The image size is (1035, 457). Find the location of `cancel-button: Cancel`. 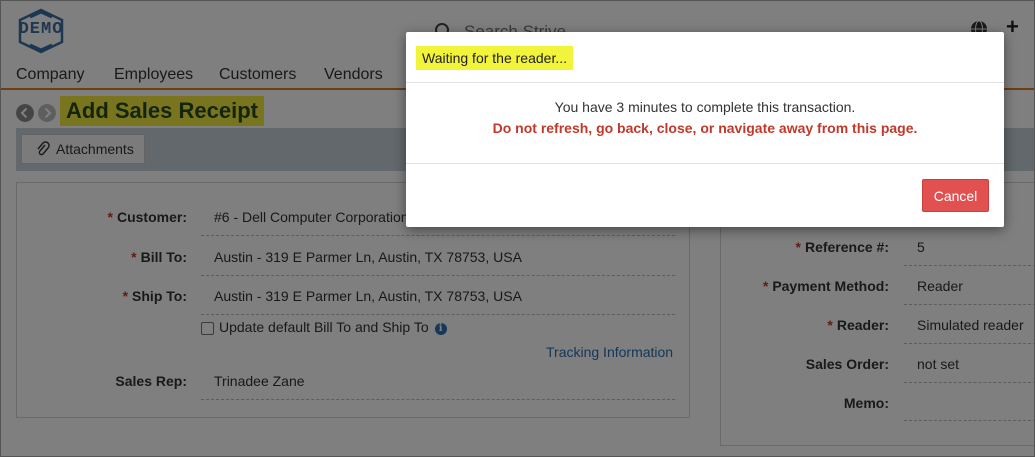

cancel-button: Cancel is located at coordinates (955, 195).